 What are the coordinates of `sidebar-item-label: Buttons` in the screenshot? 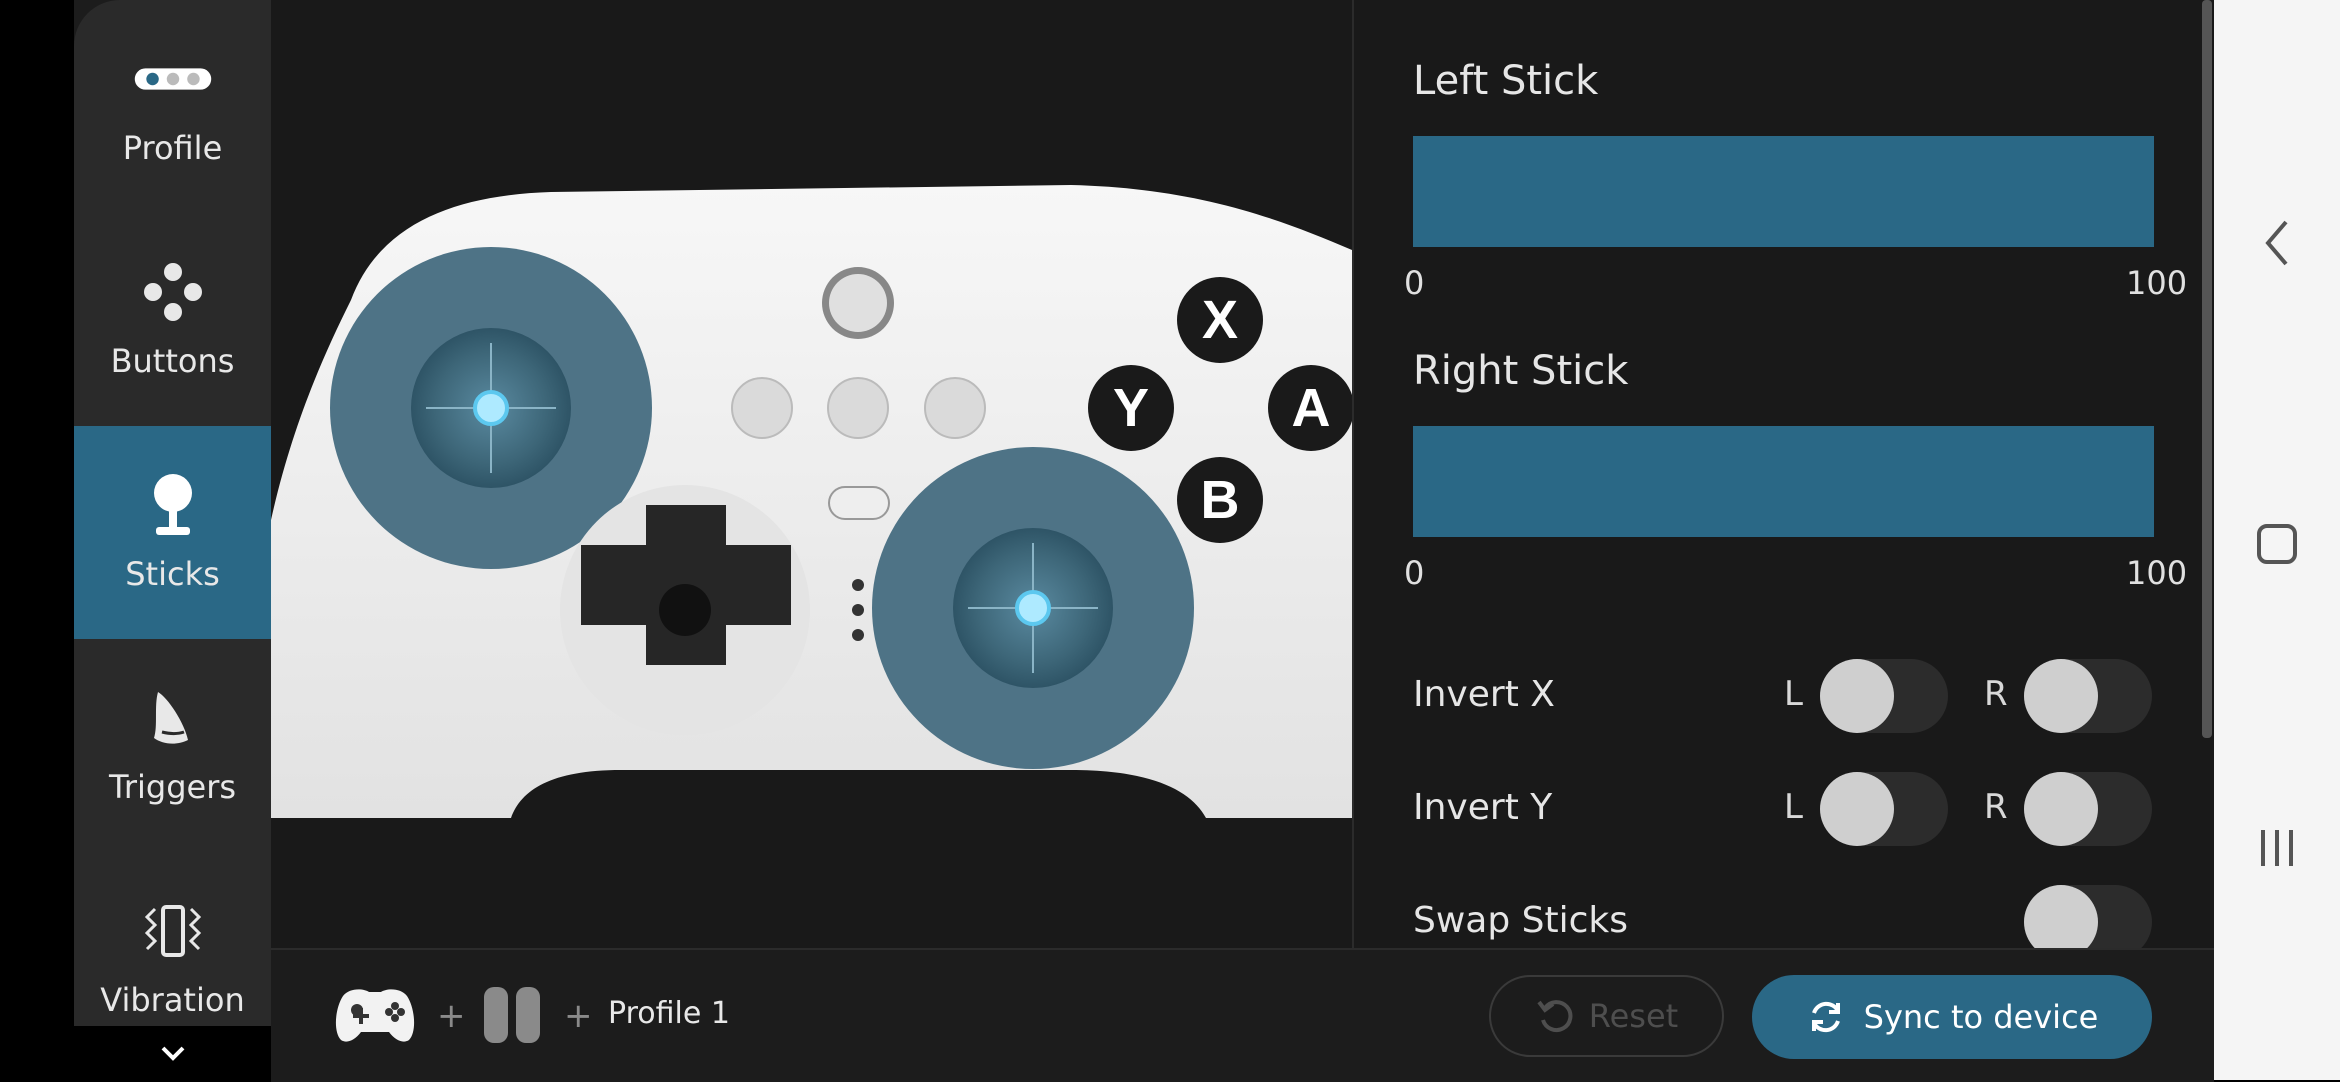 It's located at (172, 360).